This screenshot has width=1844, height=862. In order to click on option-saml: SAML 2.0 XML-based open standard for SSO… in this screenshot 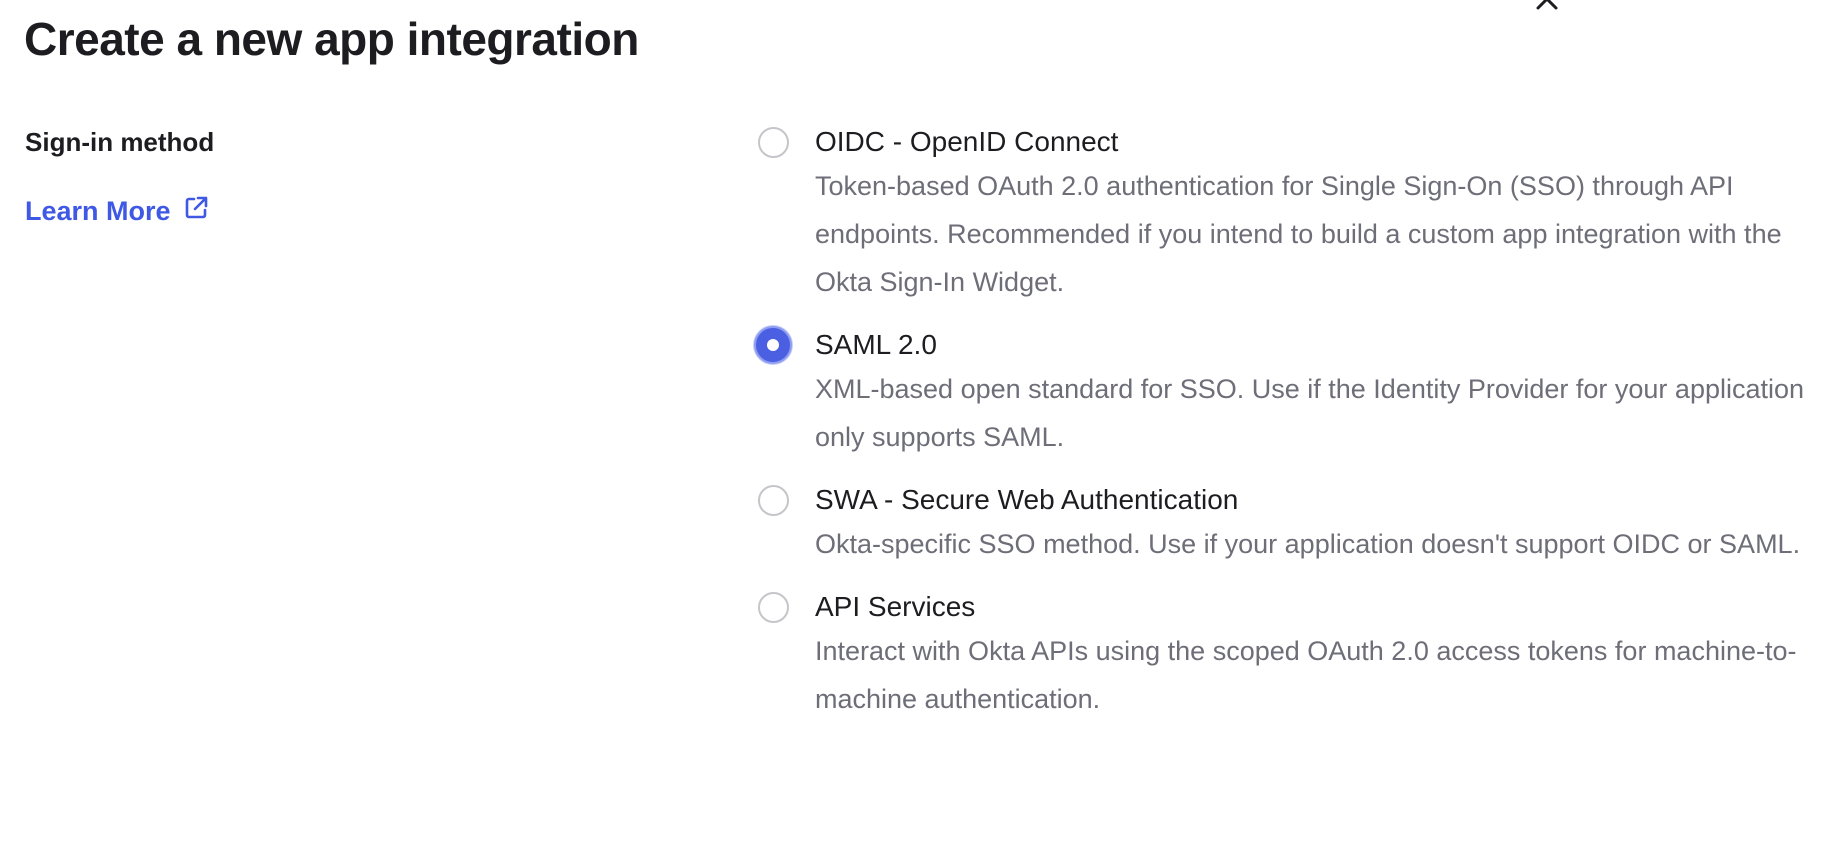, I will do `click(1295, 393)`.